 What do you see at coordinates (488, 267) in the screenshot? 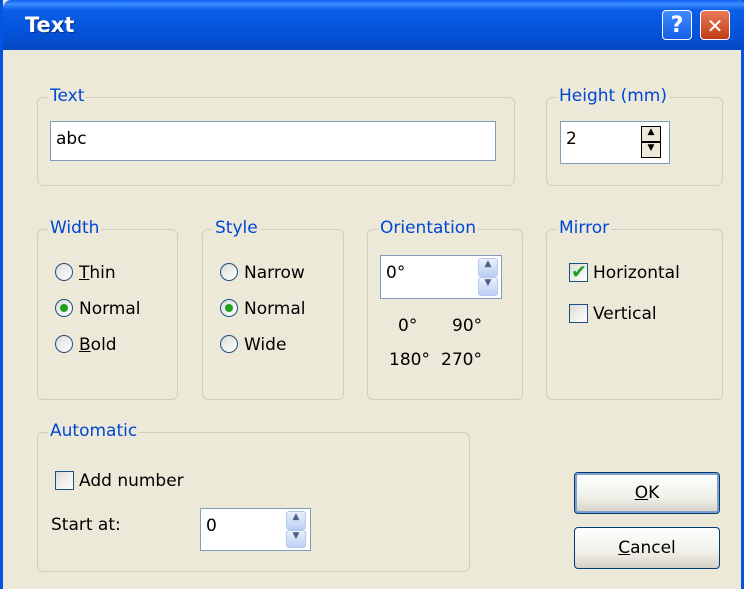
I see `orientation-spin-up-icon: ▲` at bounding box center [488, 267].